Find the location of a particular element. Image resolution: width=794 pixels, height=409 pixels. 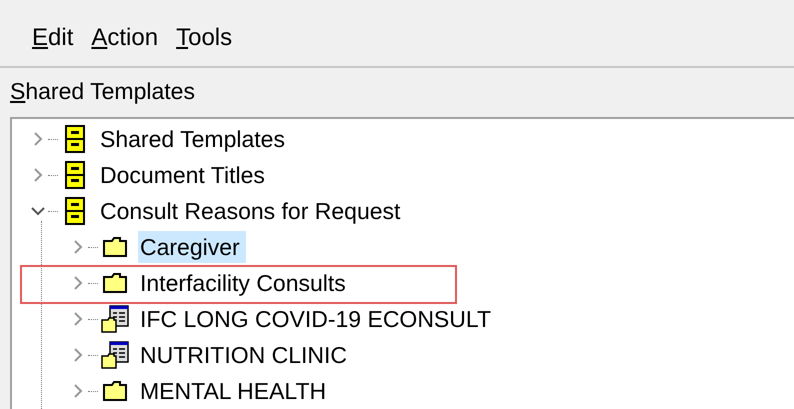

tree-item: Interfacility Consults is located at coordinates (245, 283).